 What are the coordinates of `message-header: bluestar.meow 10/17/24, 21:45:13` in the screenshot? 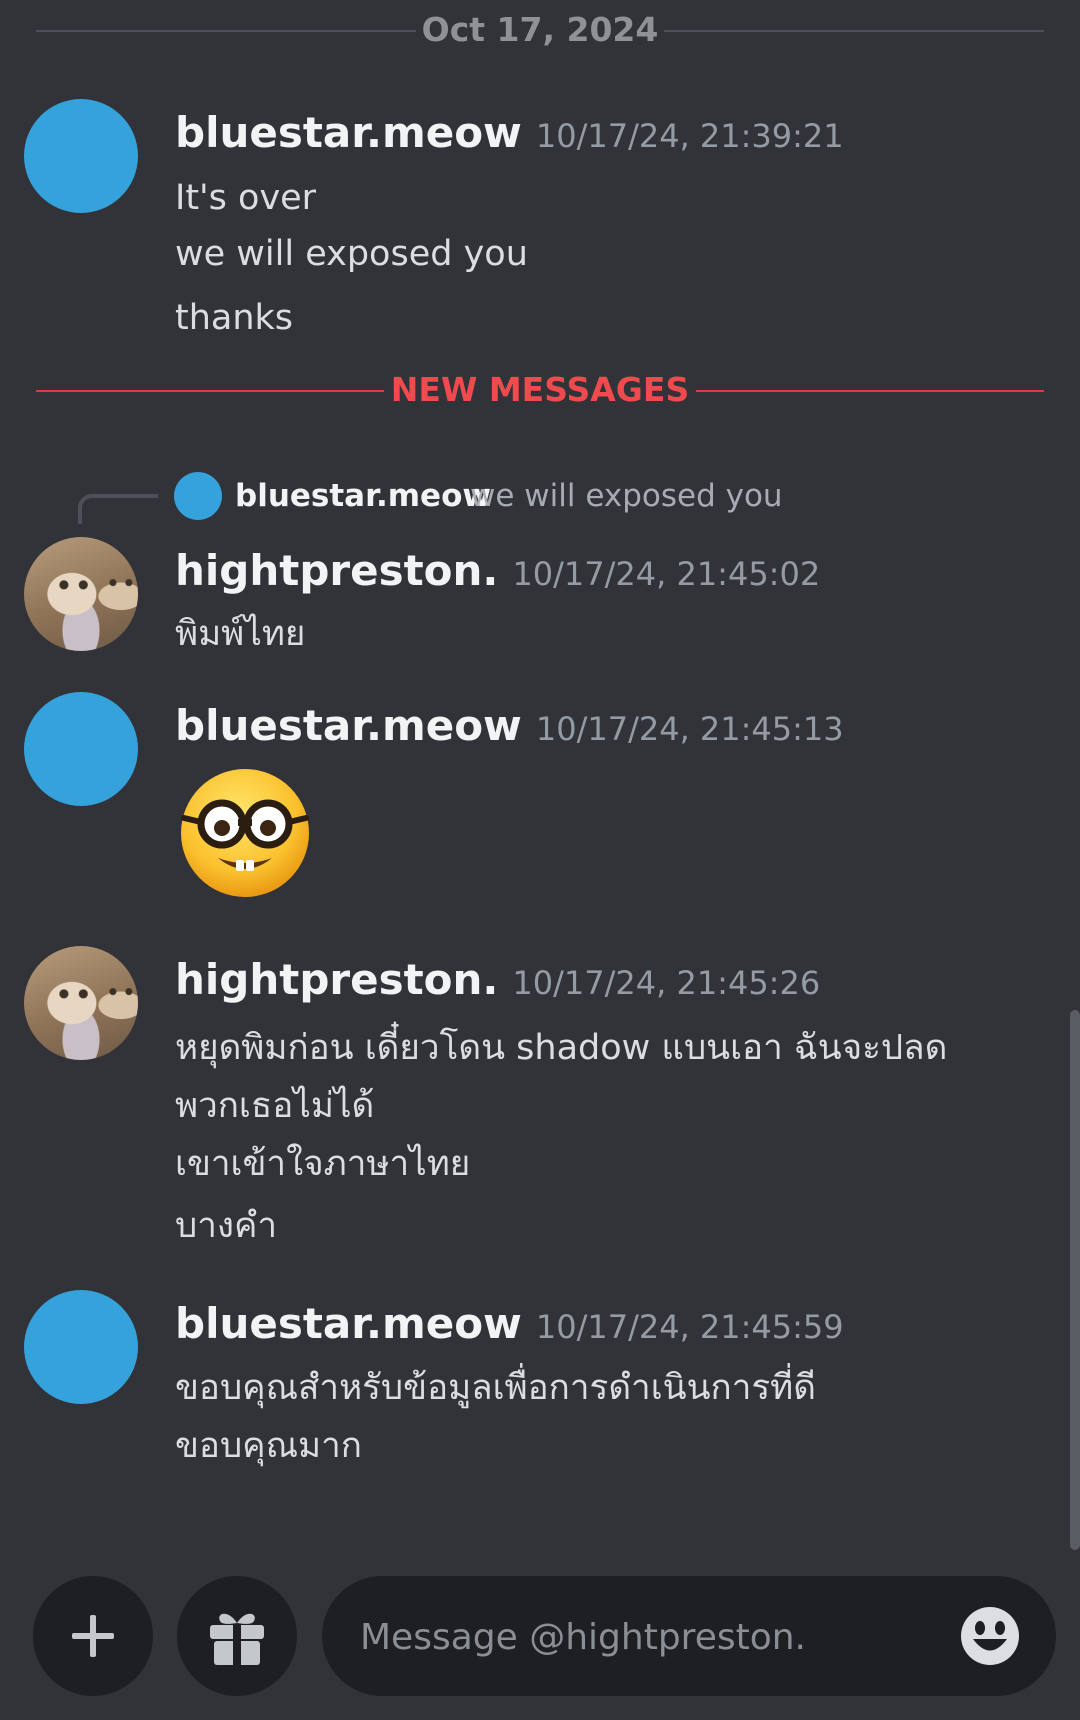 It's located at (509, 727).